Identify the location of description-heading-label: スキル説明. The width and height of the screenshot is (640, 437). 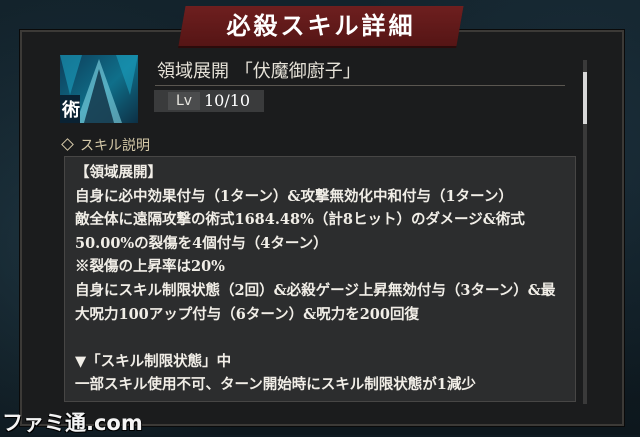
(115, 146).